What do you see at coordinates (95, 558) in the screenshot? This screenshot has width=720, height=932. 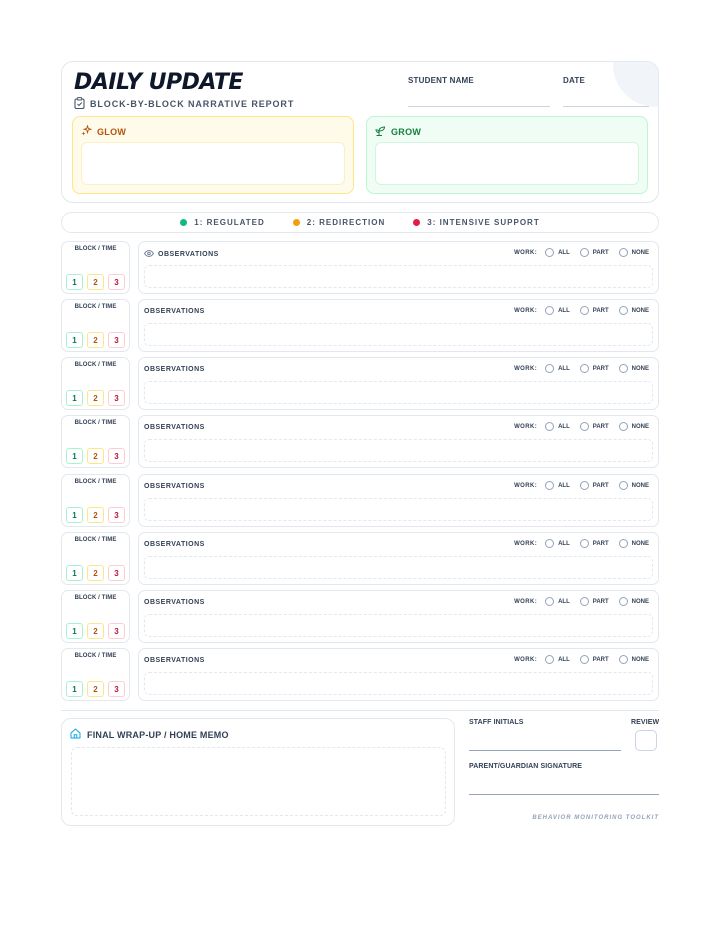 I see `block-time-card: BLOCK / TIME 1 2 3` at bounding box center [95, 558].